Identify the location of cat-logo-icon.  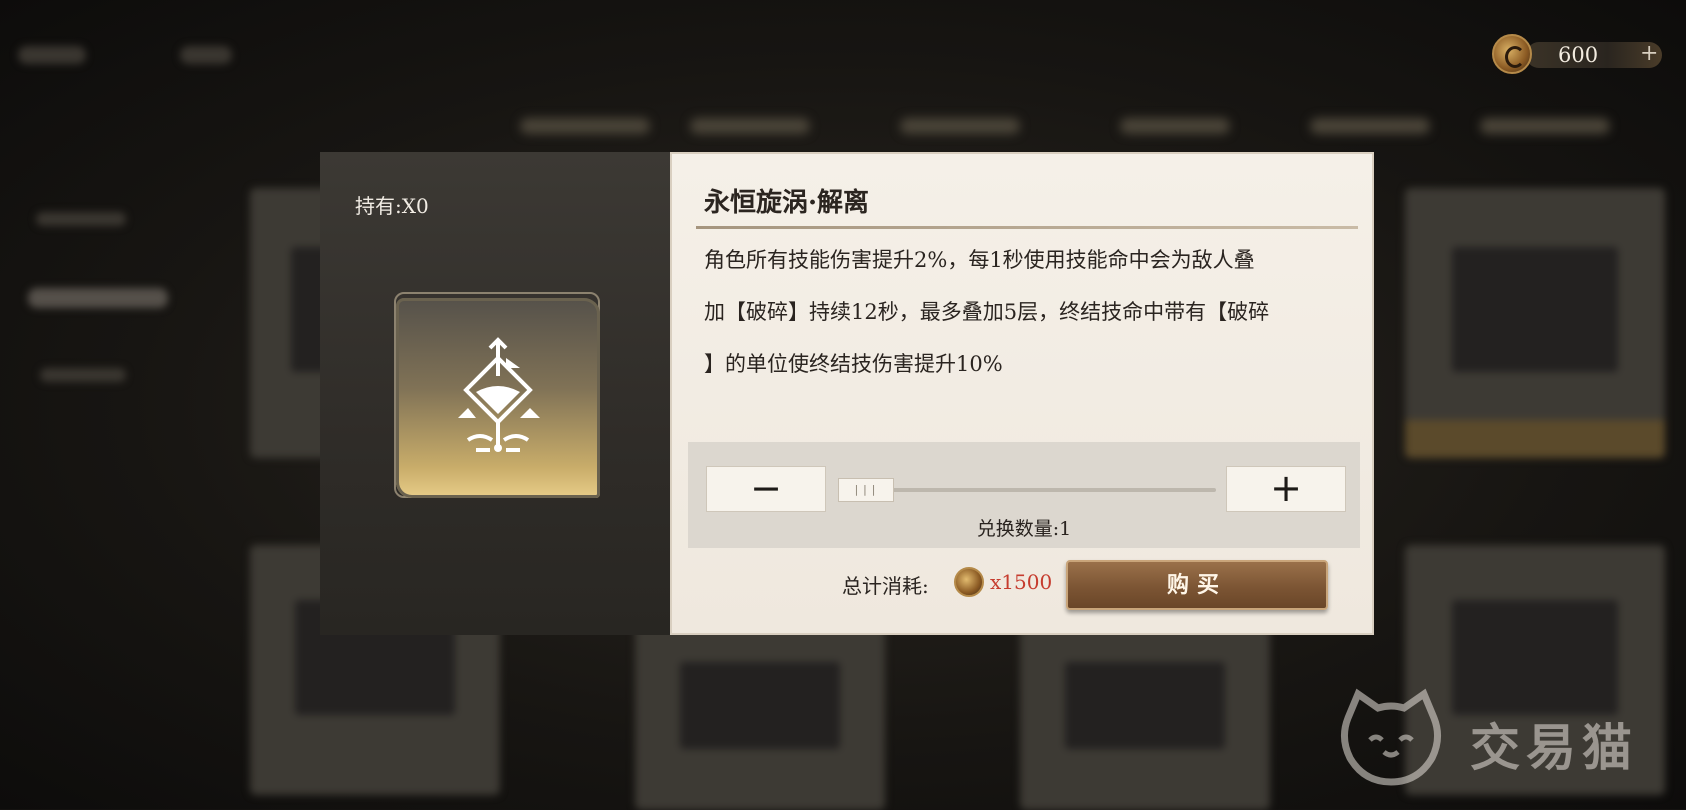
(1391, 737).